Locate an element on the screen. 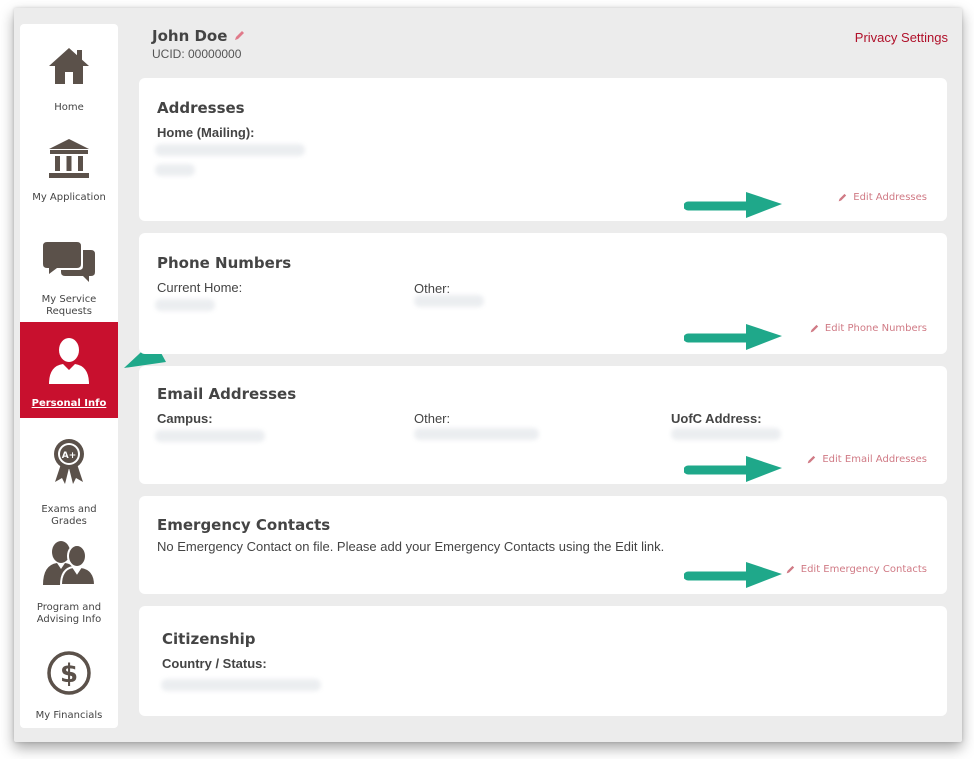 Image resolution: width=974 pixels, height=759 pixels. card-title: Emergency Contacts is located at coordinates (244, 525).